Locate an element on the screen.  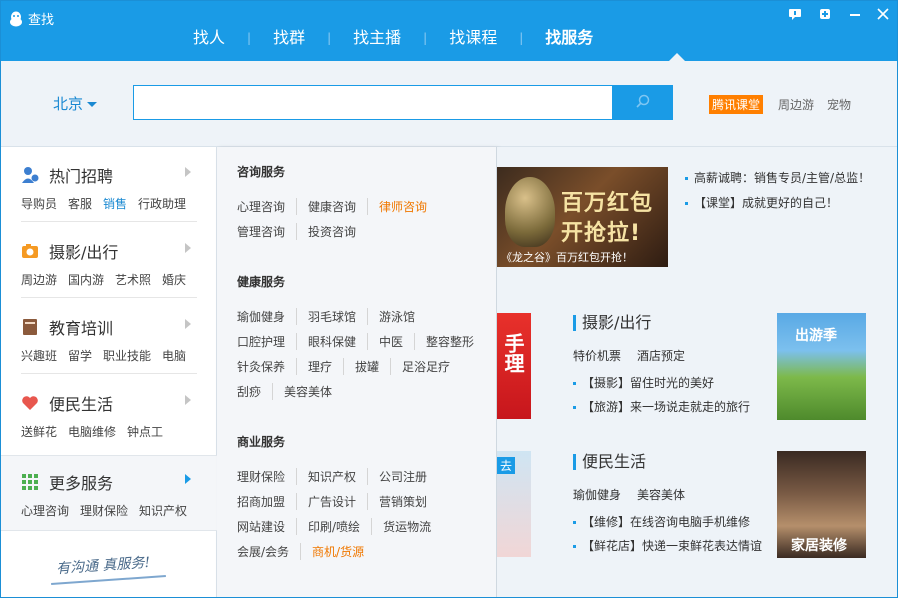
window-title: 查找 is located at coordinates (41, 20).